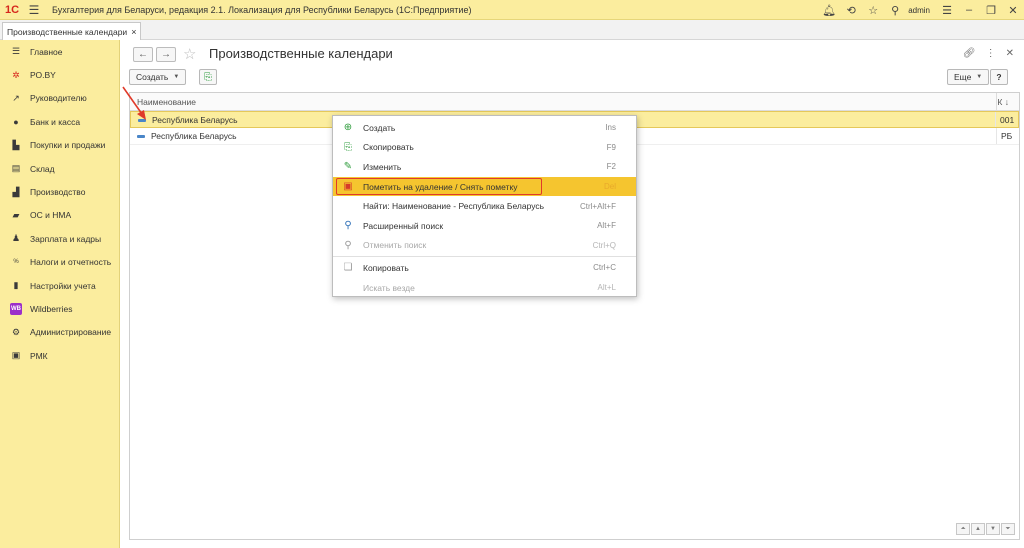 The width and height of the screenshot is (1024, 548). I want to click on restore-icon: ❐, so click(991, 10).